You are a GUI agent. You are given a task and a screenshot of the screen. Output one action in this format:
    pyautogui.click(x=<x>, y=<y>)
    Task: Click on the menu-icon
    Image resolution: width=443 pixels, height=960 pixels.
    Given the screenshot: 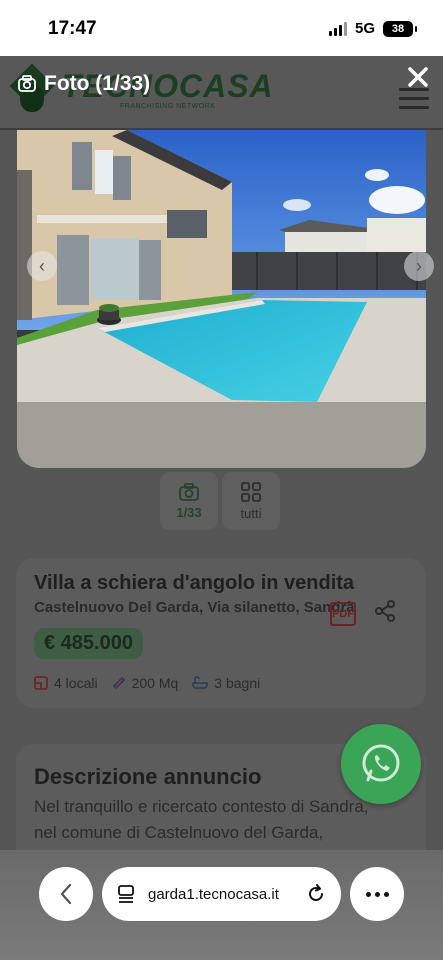 What is the action you would take?
    pyautogui.click(x=414, y=101)
    